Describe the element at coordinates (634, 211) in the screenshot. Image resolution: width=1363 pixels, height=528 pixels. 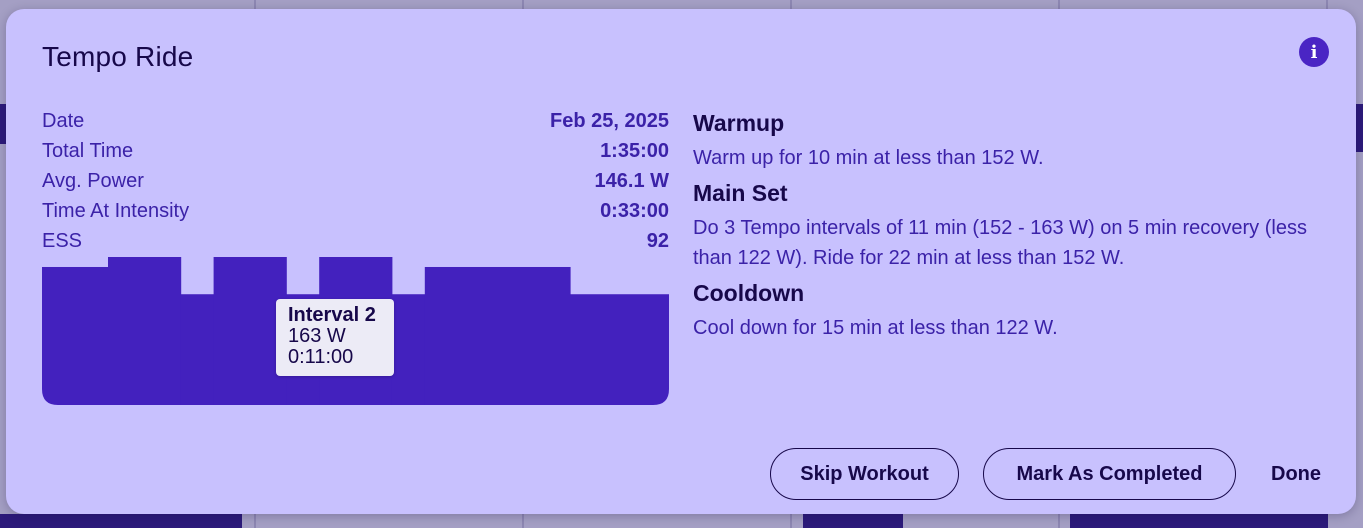
I see `stat-value: 0:33:00` at that location.